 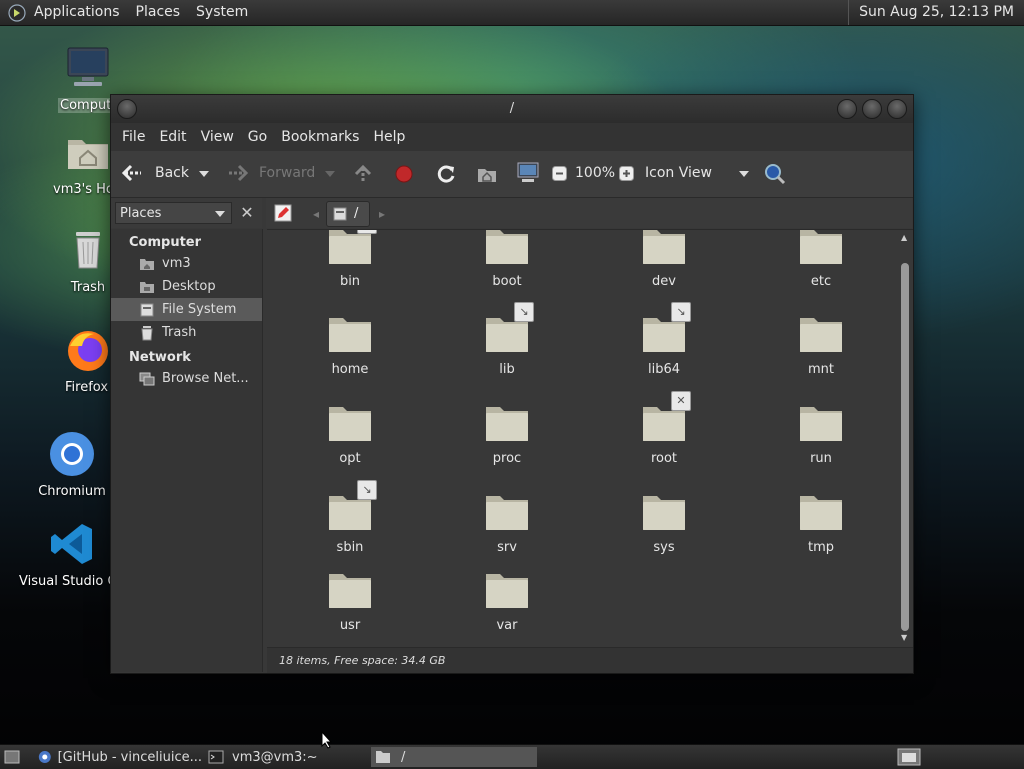 What do you see at coordinates (507, 547) in the screenshot?
I see `folder-label: srv` at bounding box center [507, 547].